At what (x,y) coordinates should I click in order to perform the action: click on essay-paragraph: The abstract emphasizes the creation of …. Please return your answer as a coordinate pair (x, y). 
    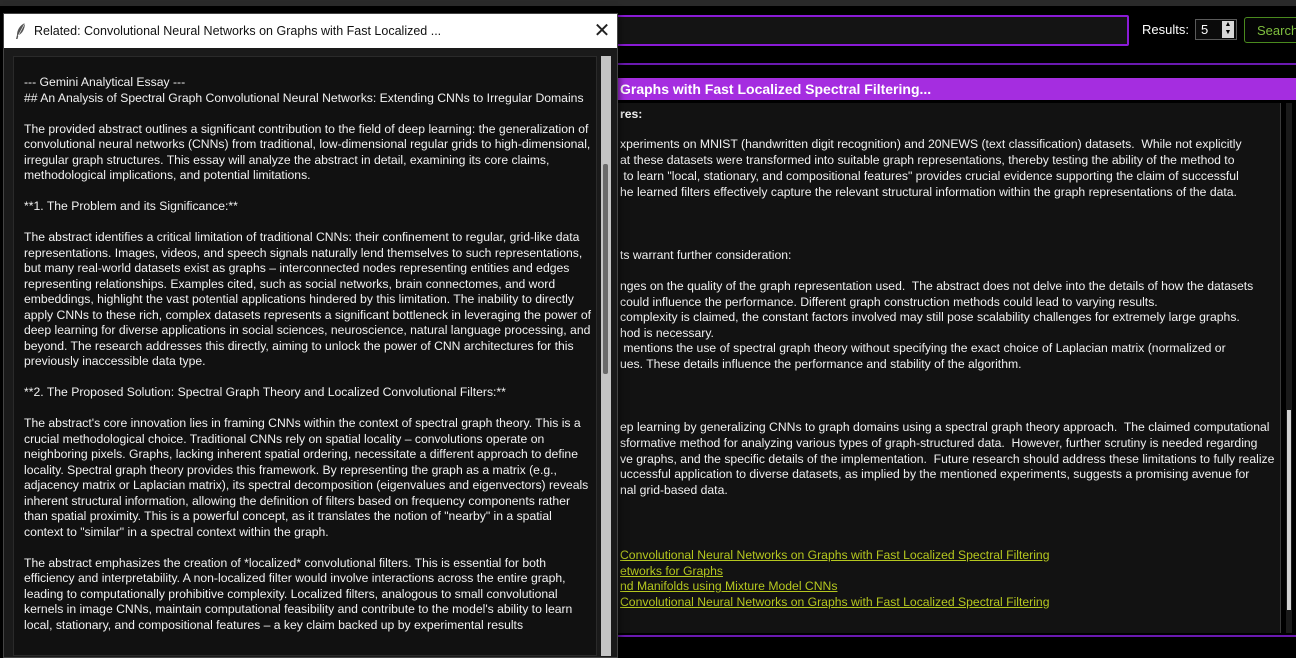
    Looking at the image, I should click on (298, 593).